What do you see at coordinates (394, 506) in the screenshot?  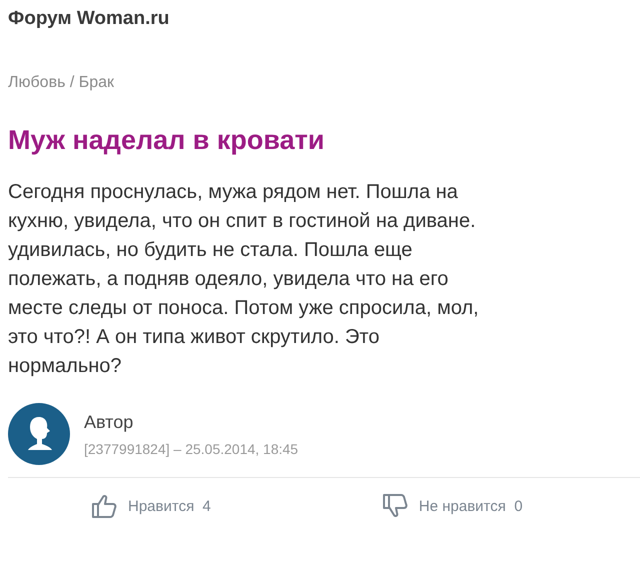 I see `thumbs-down-icon` at bounding box center [394, 506].